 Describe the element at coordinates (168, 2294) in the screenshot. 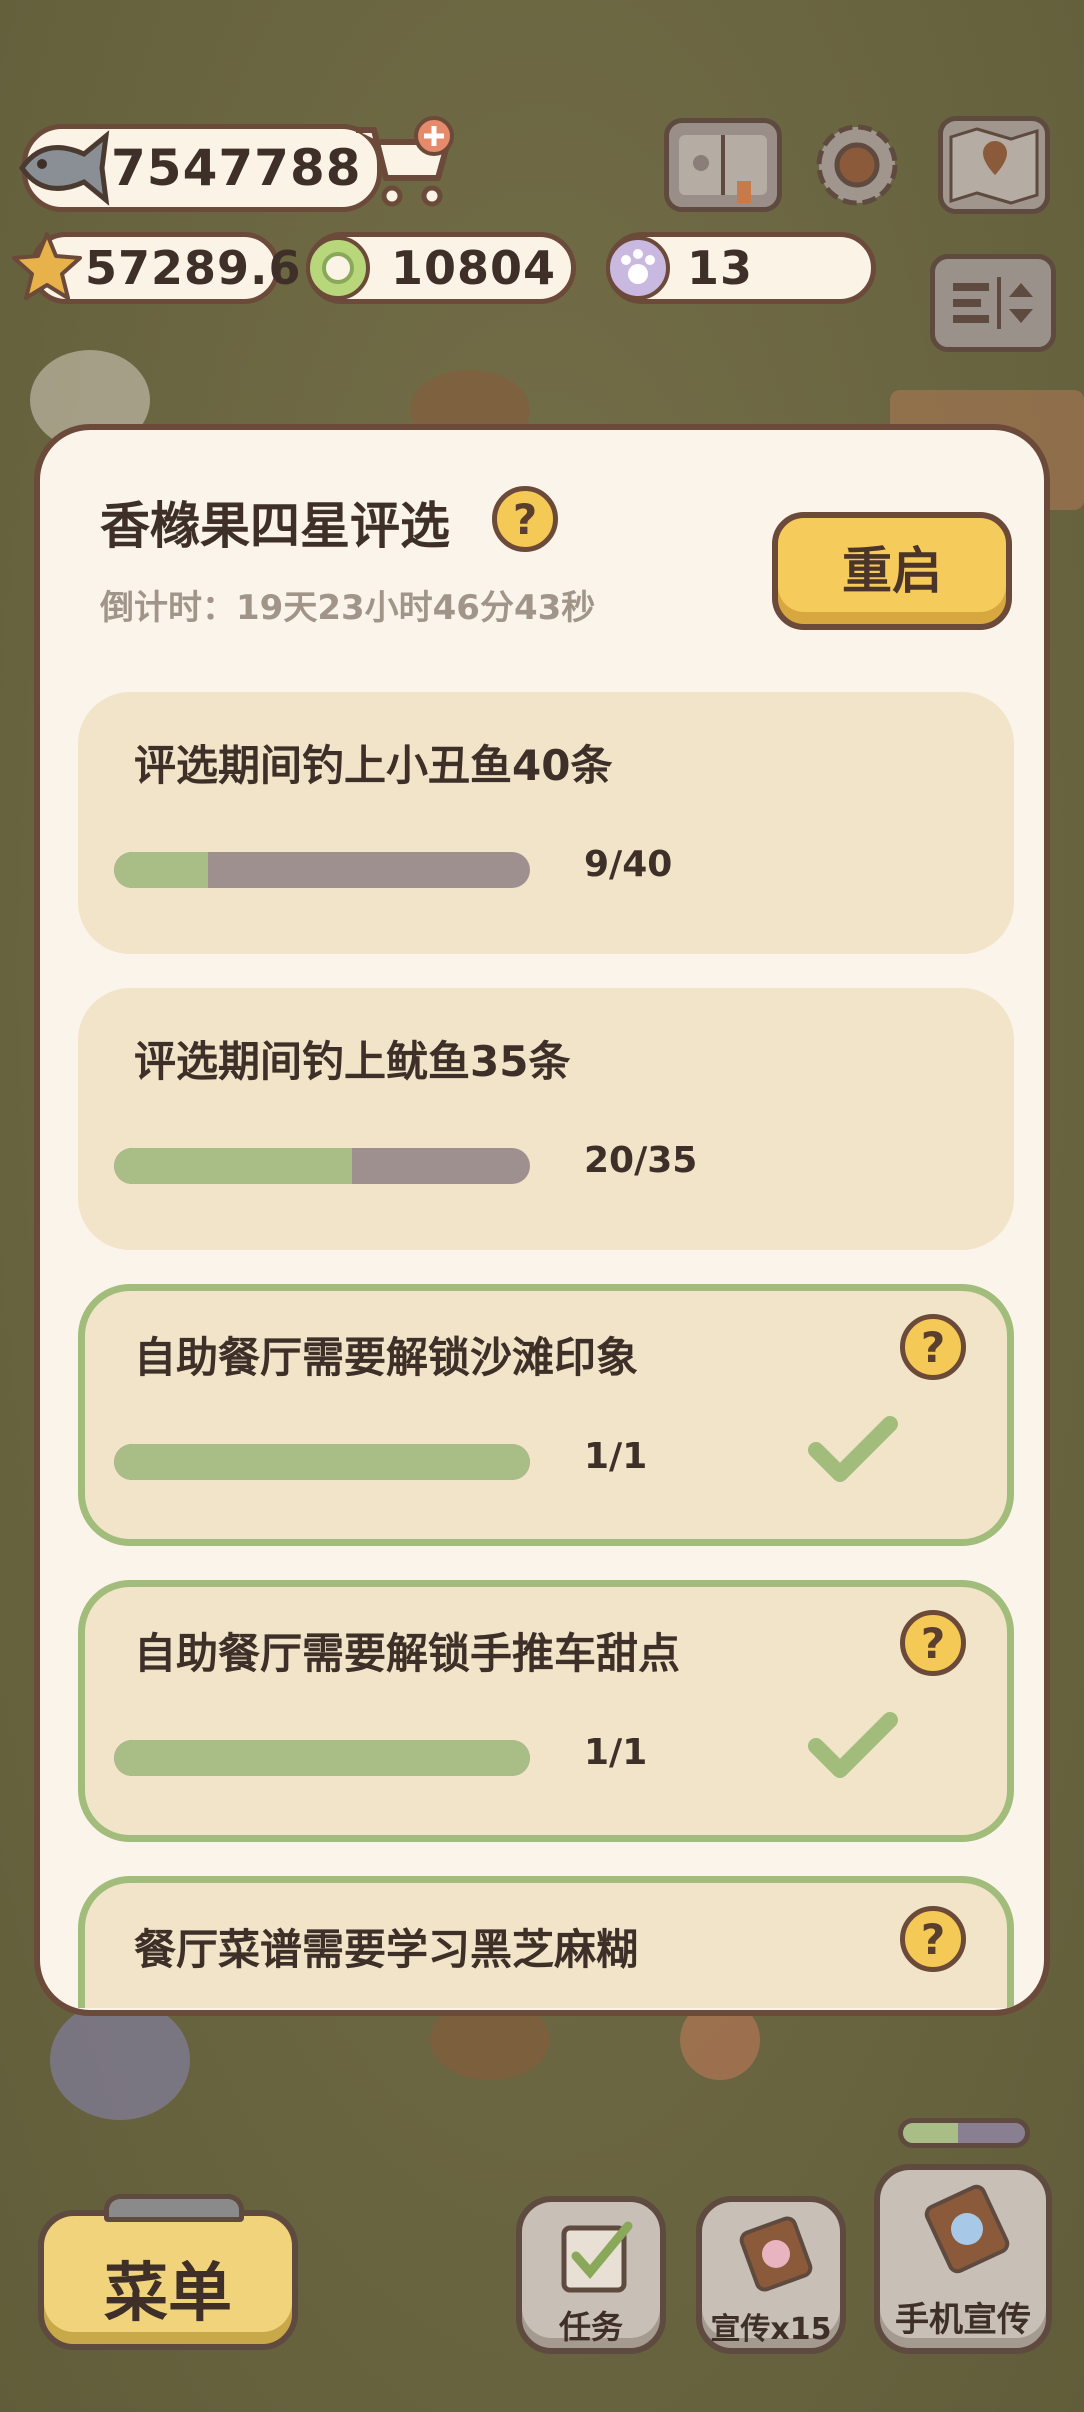

I see `menu-label: 菜单` at that location.